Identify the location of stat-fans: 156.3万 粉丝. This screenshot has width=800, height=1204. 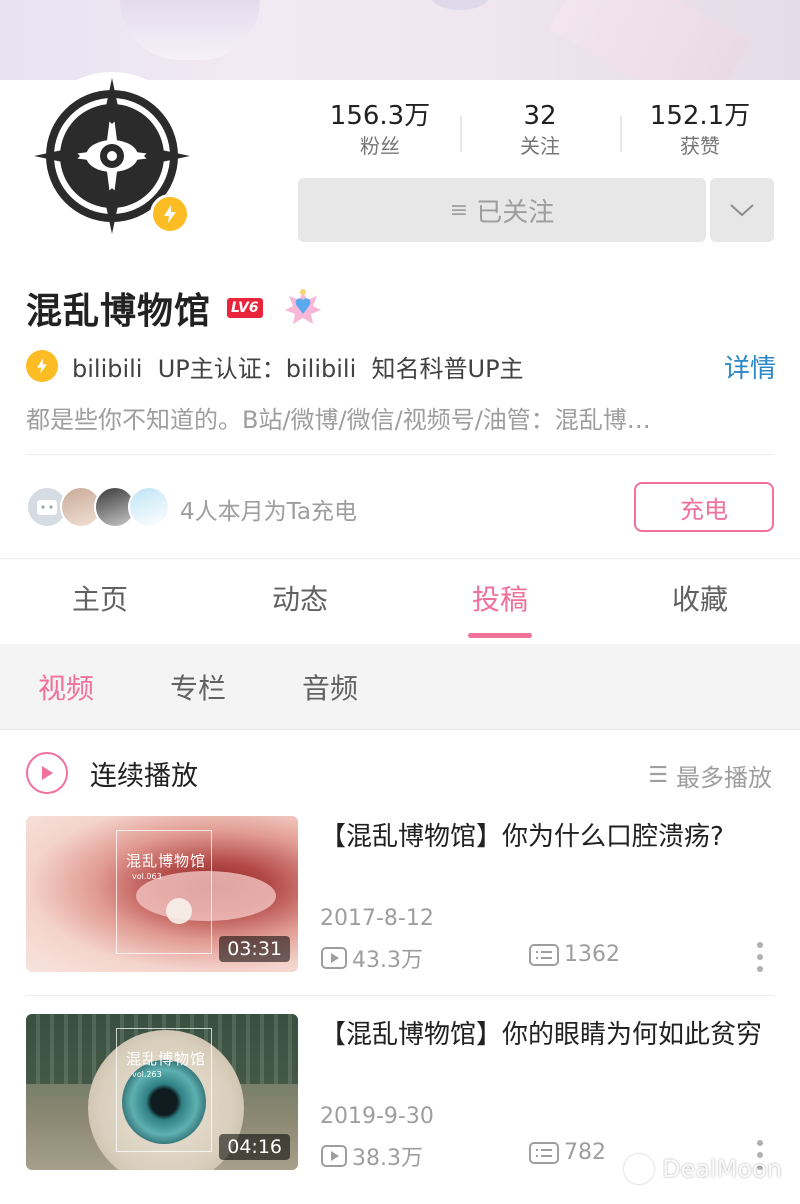
(380, 132).